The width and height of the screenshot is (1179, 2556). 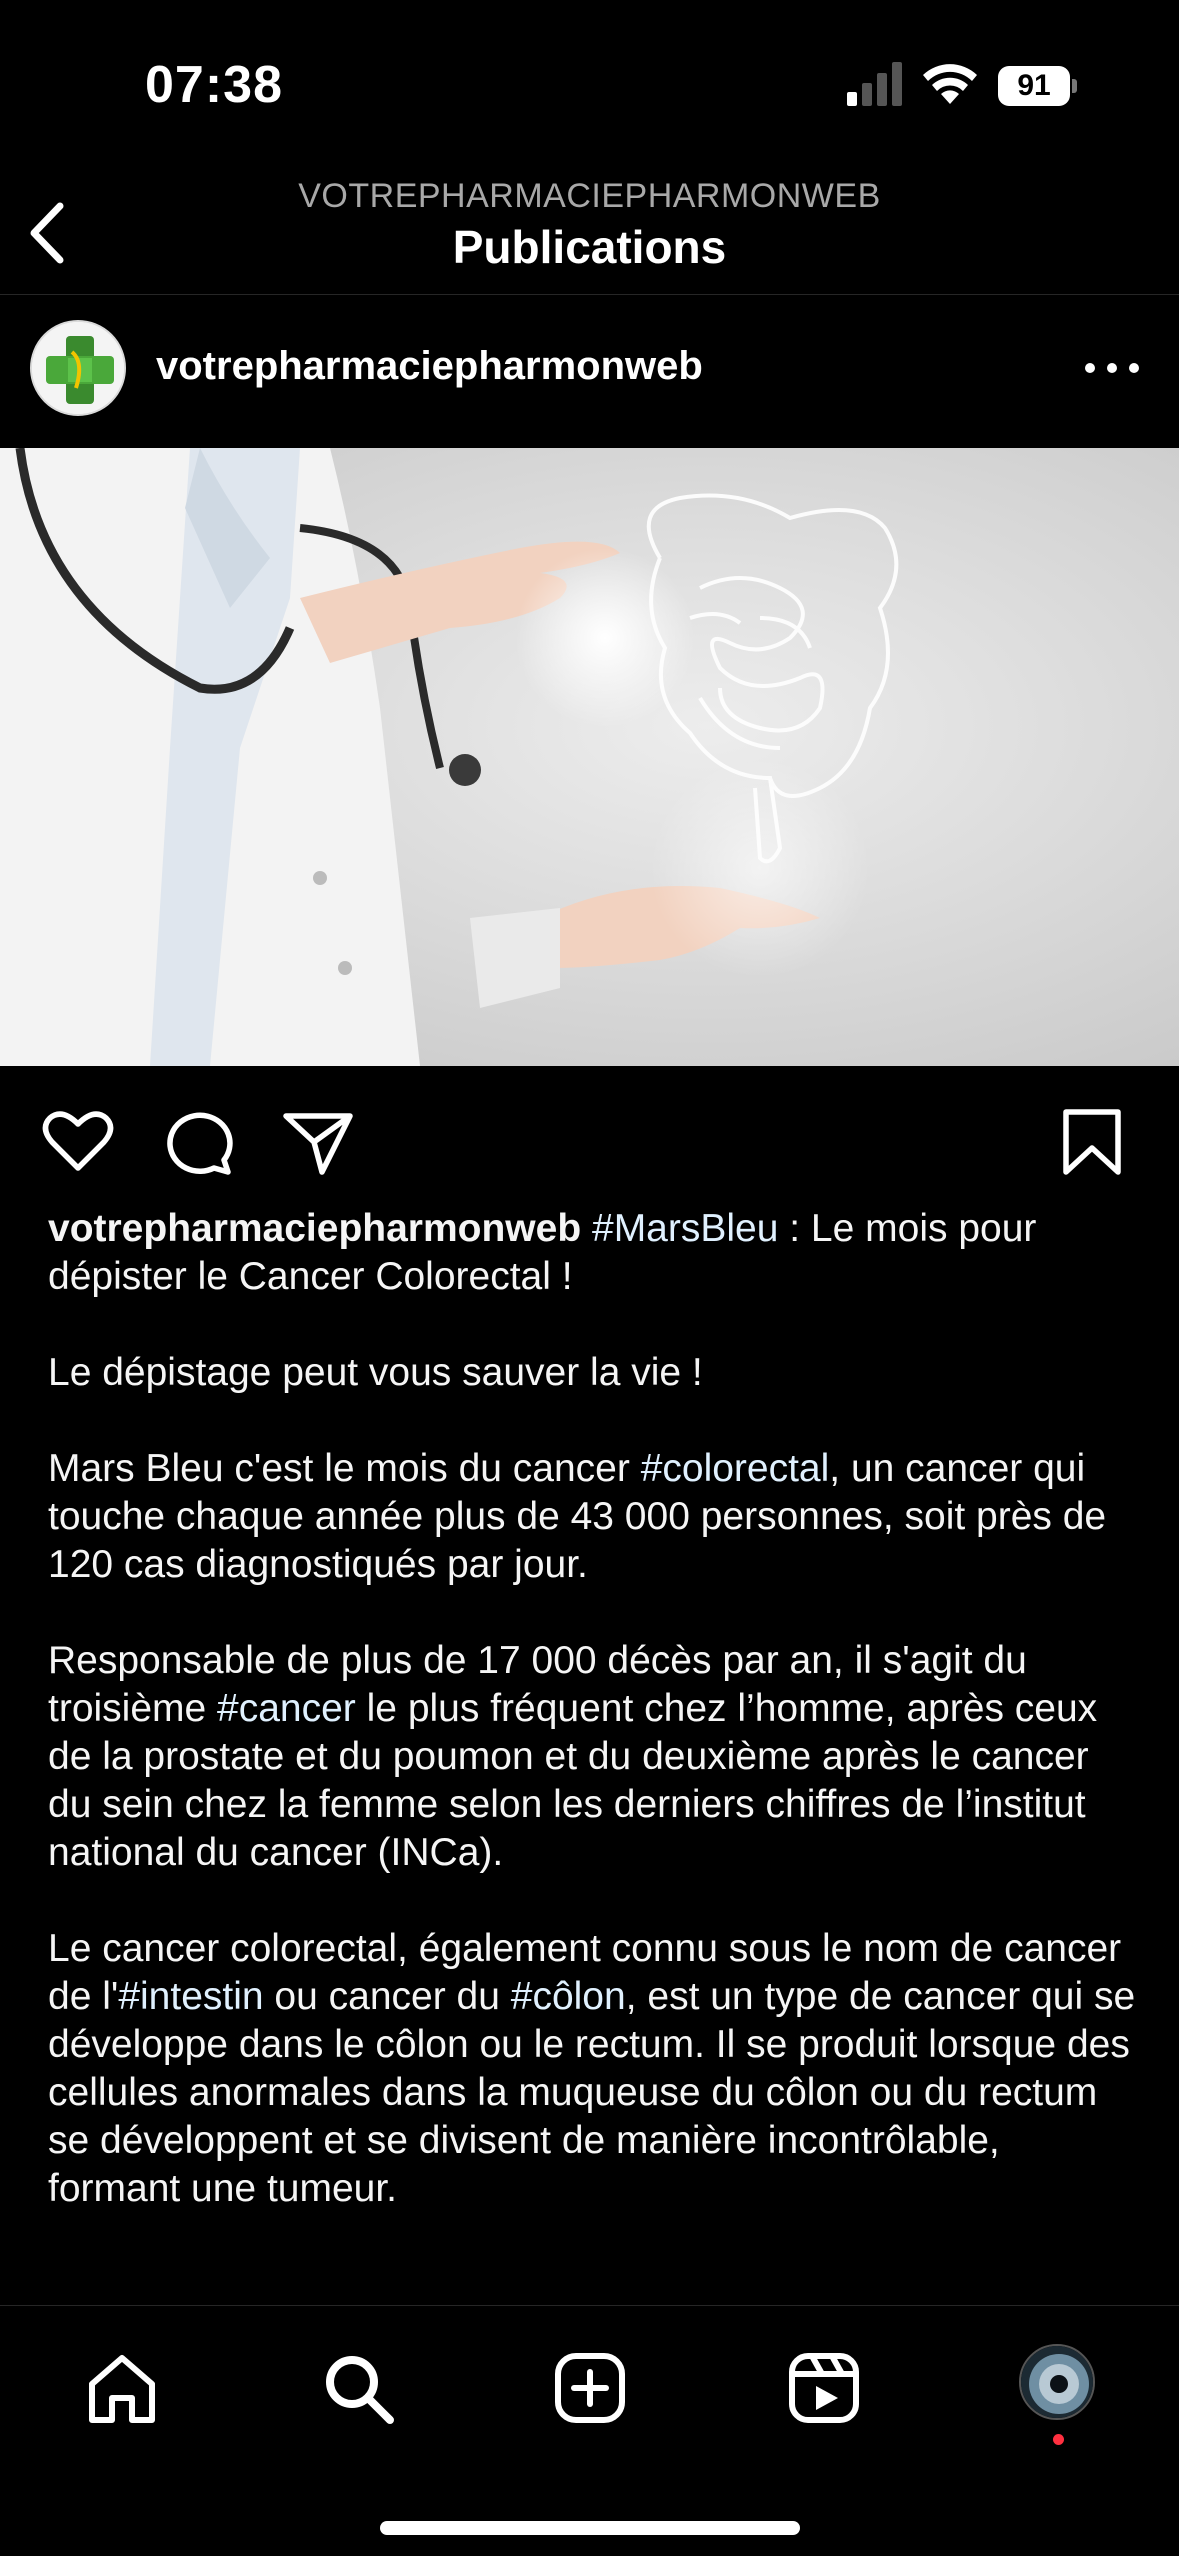 I want to click on hashtag-link: #intestin, so click(x=190, y=1996).